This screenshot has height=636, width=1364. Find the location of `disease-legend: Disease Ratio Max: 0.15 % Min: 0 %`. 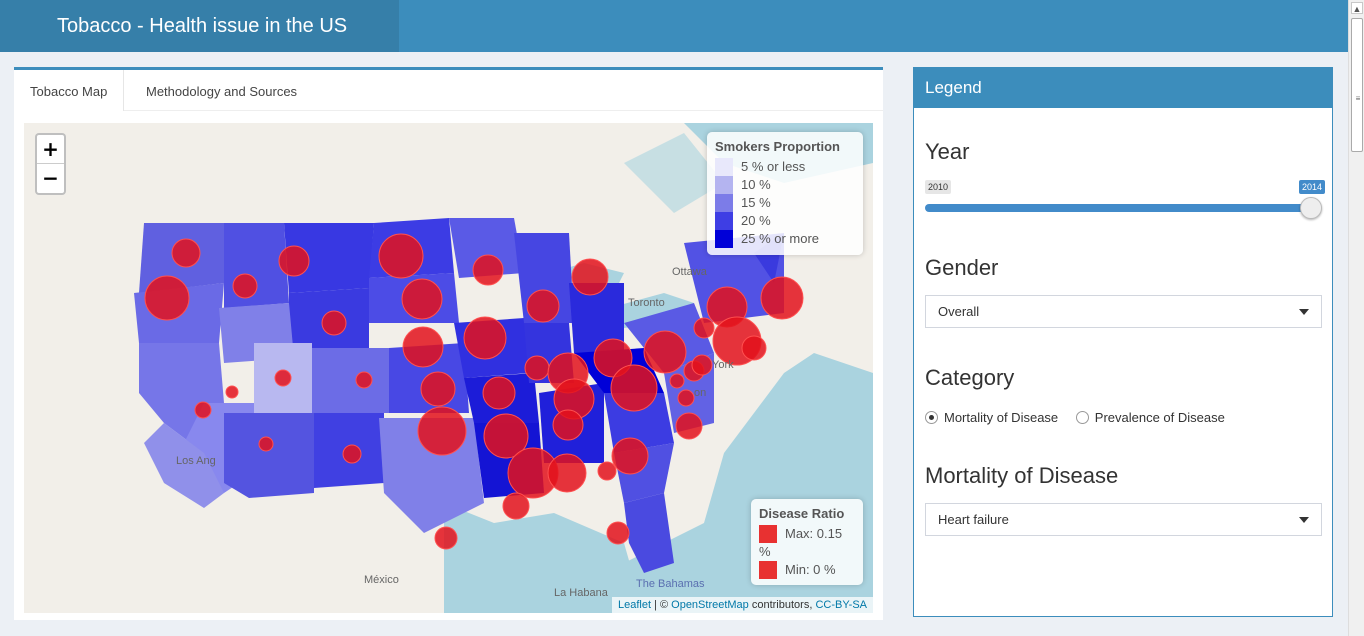

disease-legend: Disease Ratio Max: 0.15 % Min: 0 % is located at coordinates (807, 542).